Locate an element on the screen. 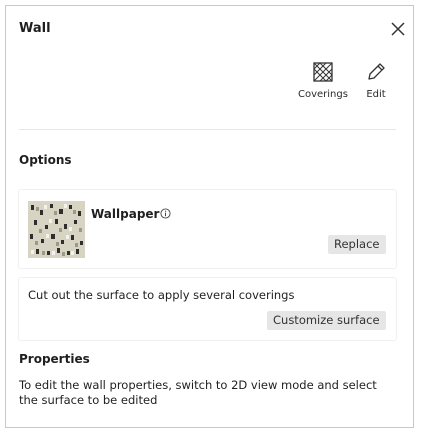 Image resolution: width=421 pixels, height=435 pixels. replace-button: Replace is located at coordinates (357, 244).